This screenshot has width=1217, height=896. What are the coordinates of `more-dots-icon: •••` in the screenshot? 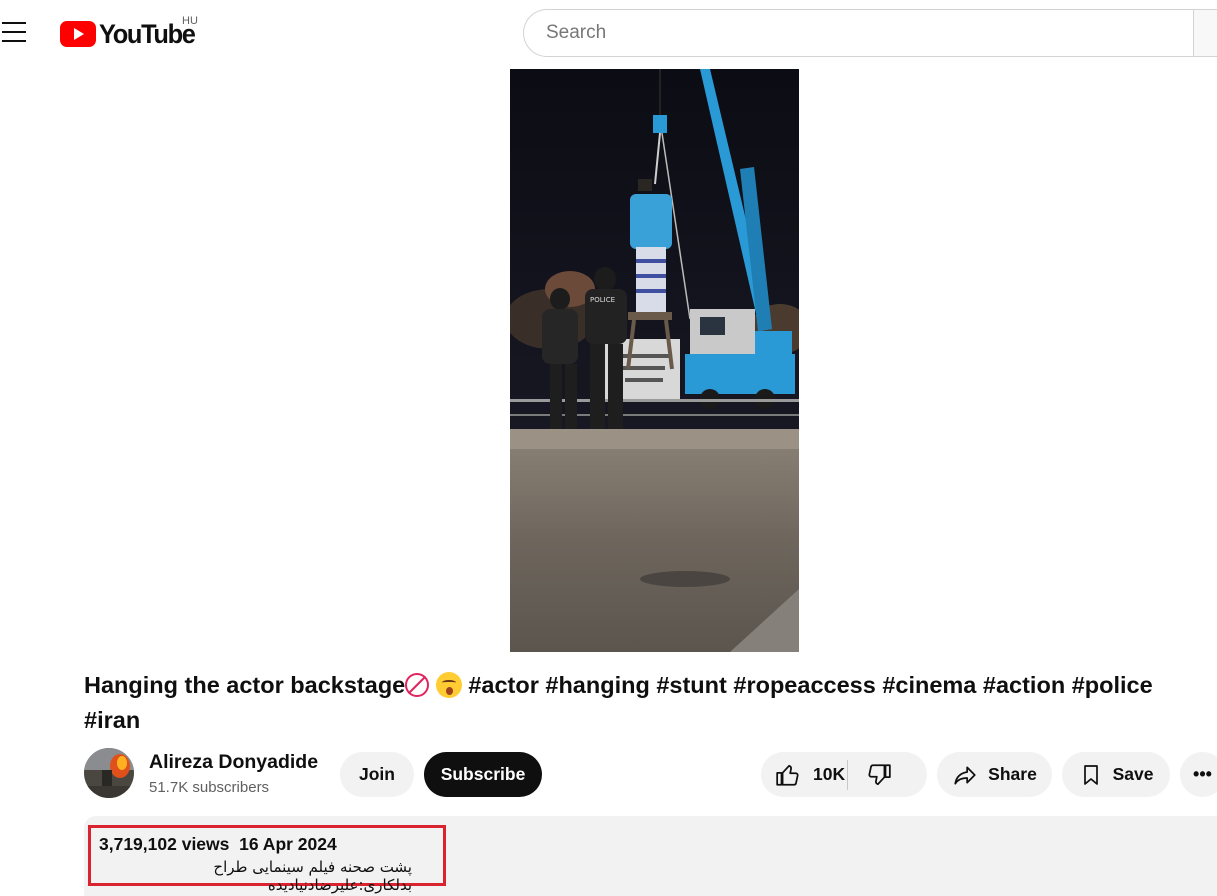 It's located at (1202, 774).